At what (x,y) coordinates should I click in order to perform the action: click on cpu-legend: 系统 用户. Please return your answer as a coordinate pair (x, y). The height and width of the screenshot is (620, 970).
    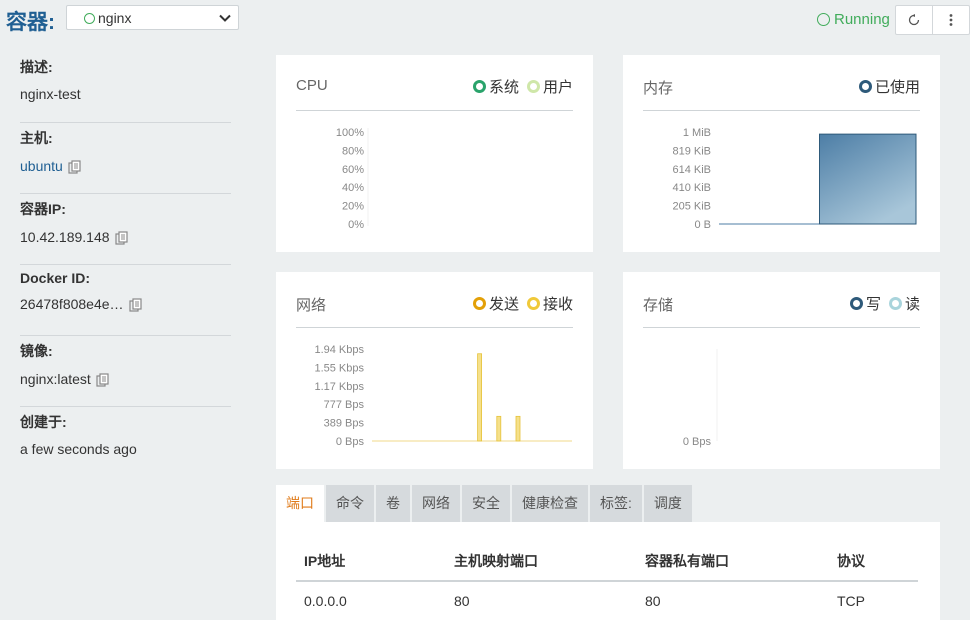
    Looking at the image, I should click on (522, 86).